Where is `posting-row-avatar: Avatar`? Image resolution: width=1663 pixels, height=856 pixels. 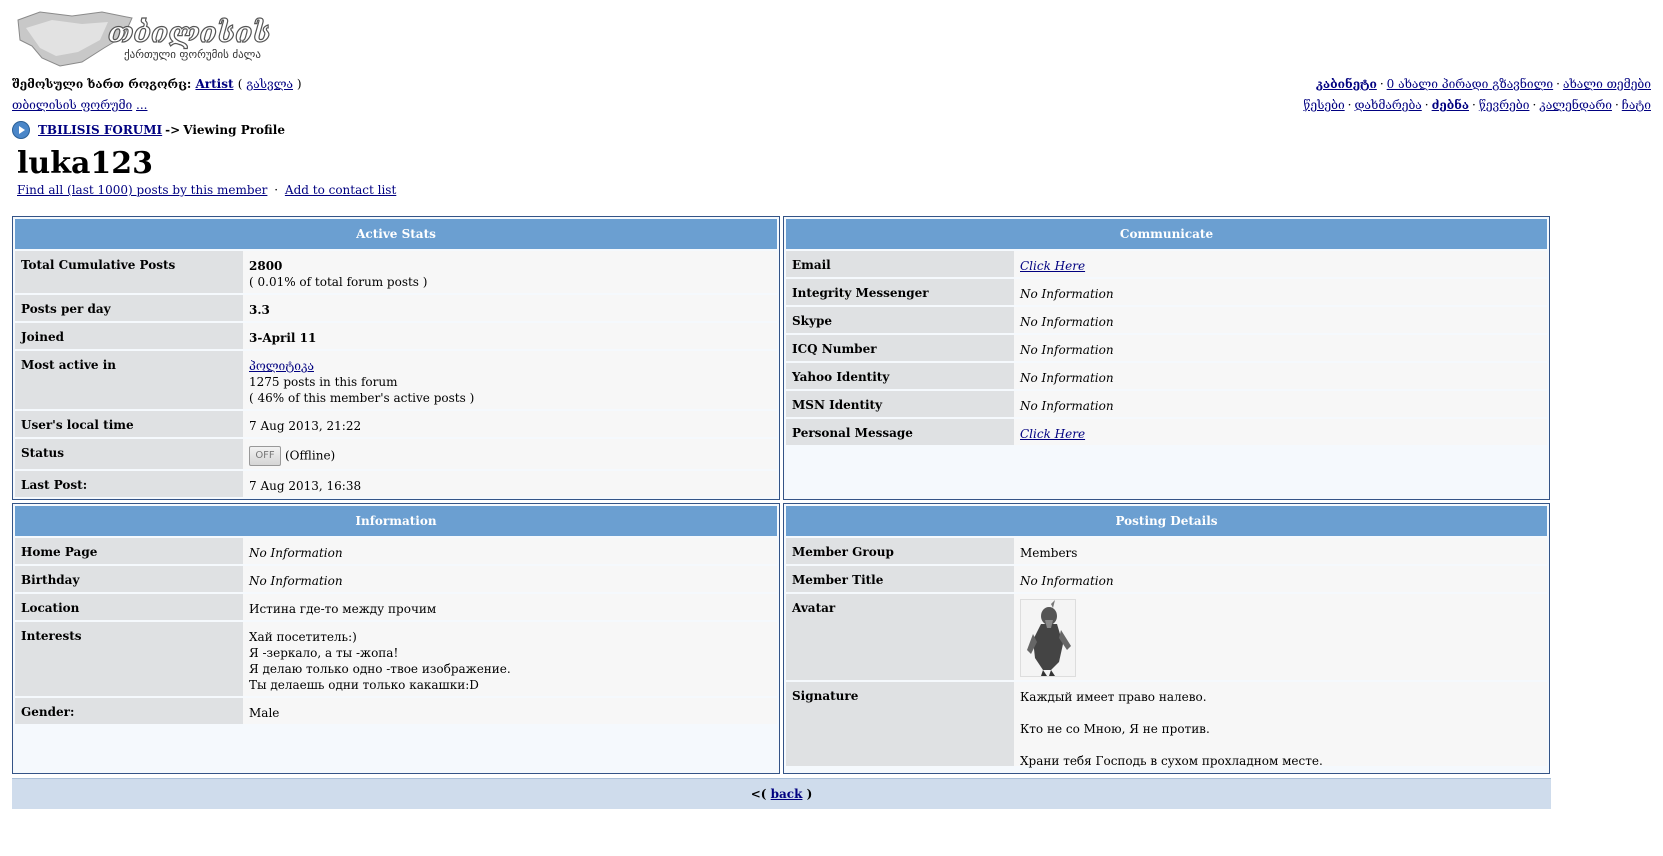 posting-row-avatar: Avatar is located at coordinates (1166, 637).